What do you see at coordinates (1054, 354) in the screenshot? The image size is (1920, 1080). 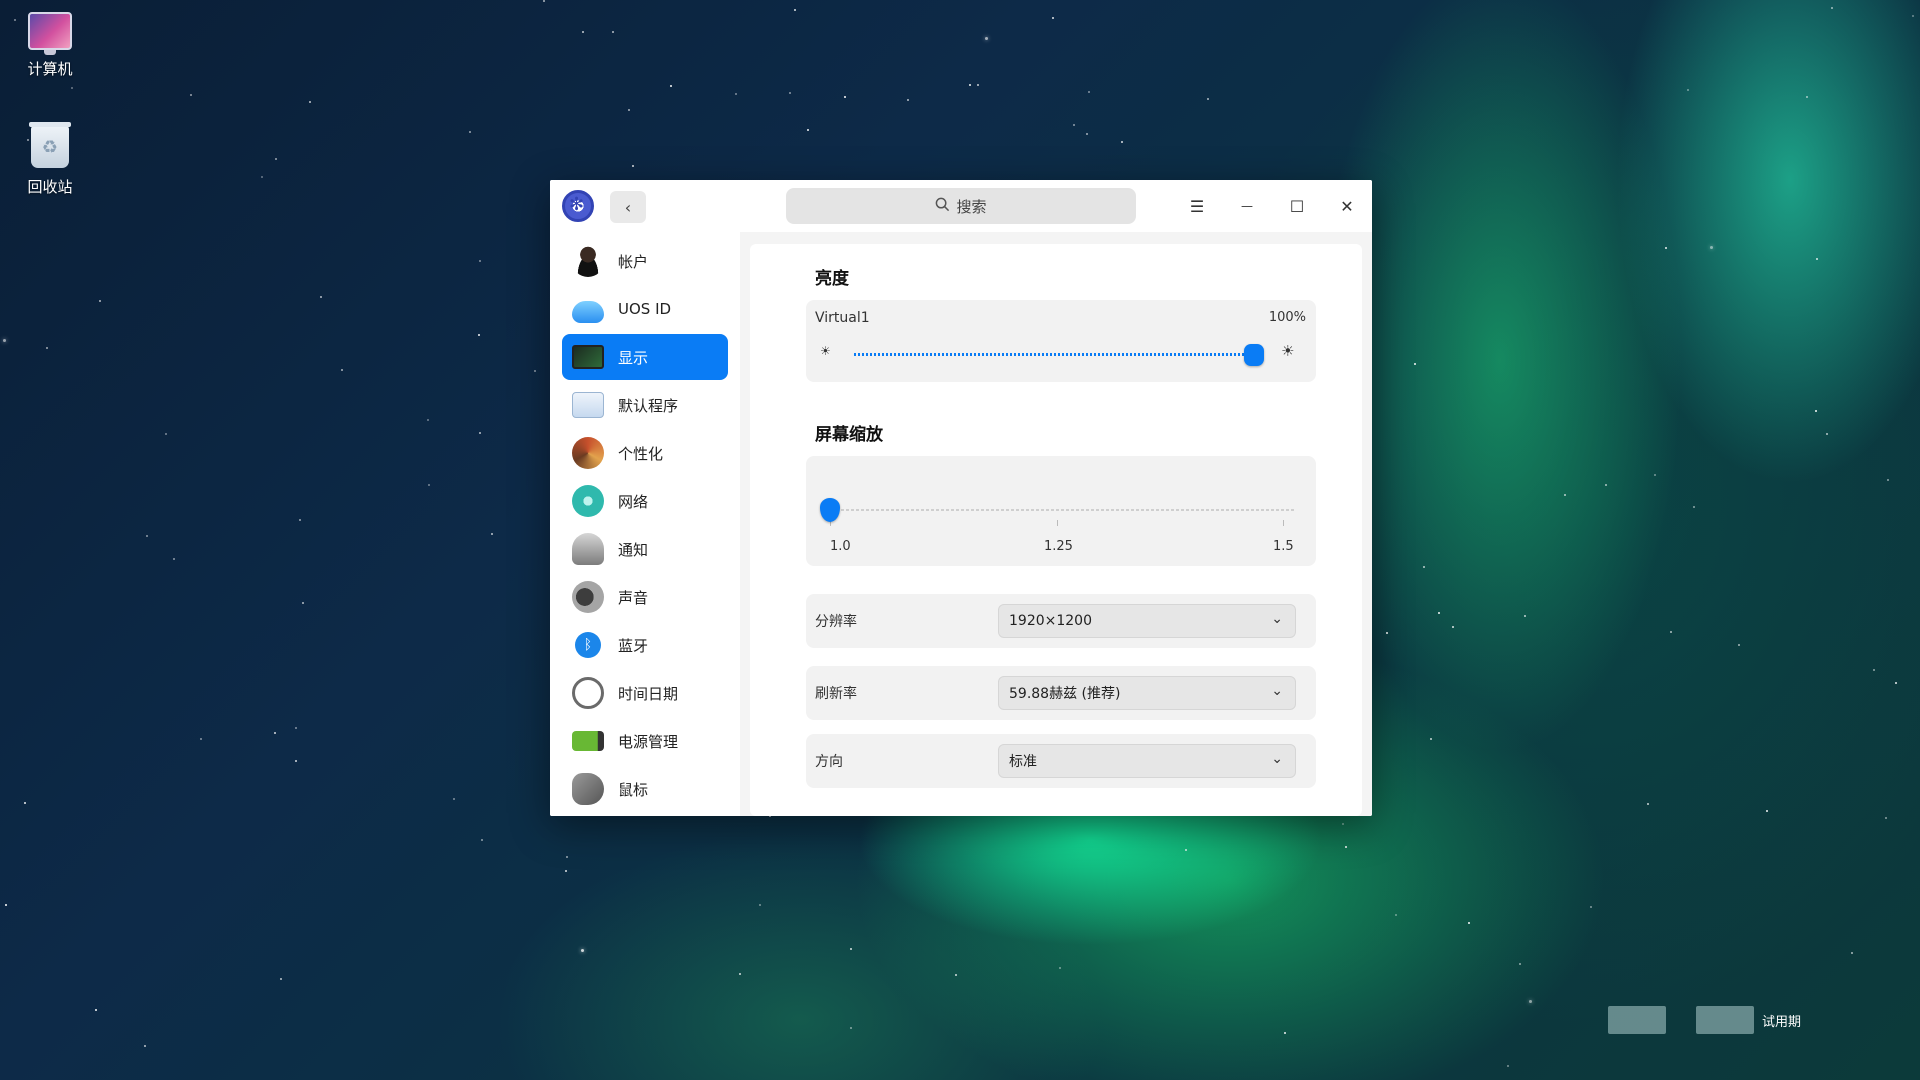 I see `brightness-slider-track` at bounding box center [1054, 354].